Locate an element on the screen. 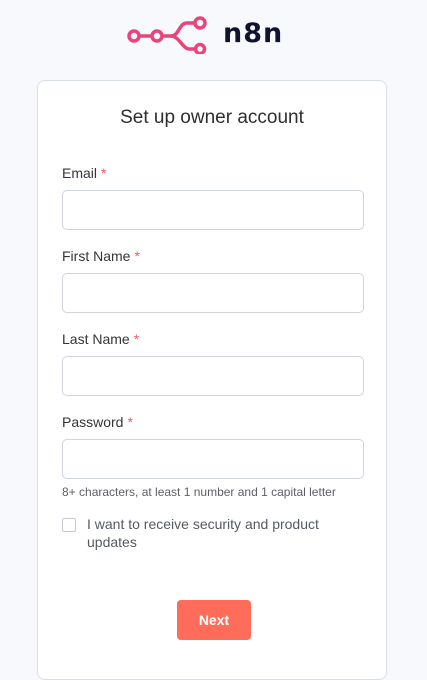  first-name-label-text: First Name is located at coordinates (96, 256).